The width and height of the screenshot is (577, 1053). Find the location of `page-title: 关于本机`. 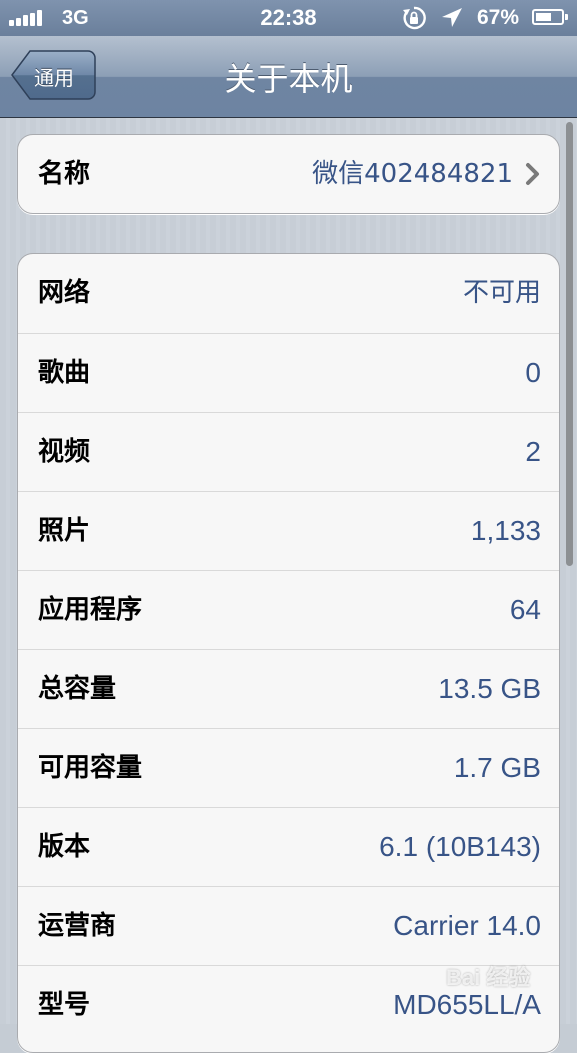

page-title: 关于本机 is located at coordinates (288, 79).